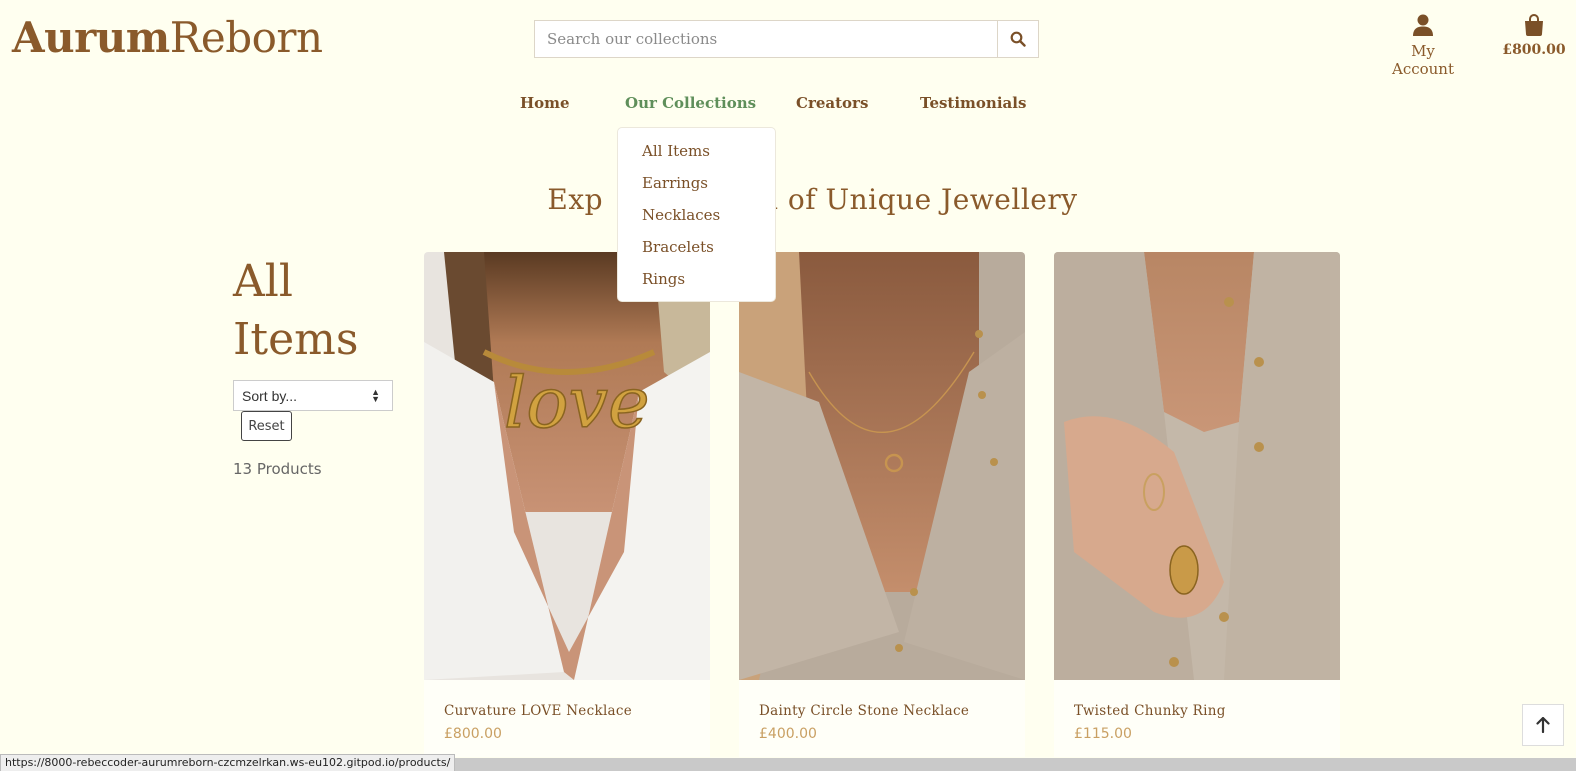 The image size is (1576, 771). Describe the element at coordinates (313, 311) in the screenshot. I see `page-title: All Items` at that location.